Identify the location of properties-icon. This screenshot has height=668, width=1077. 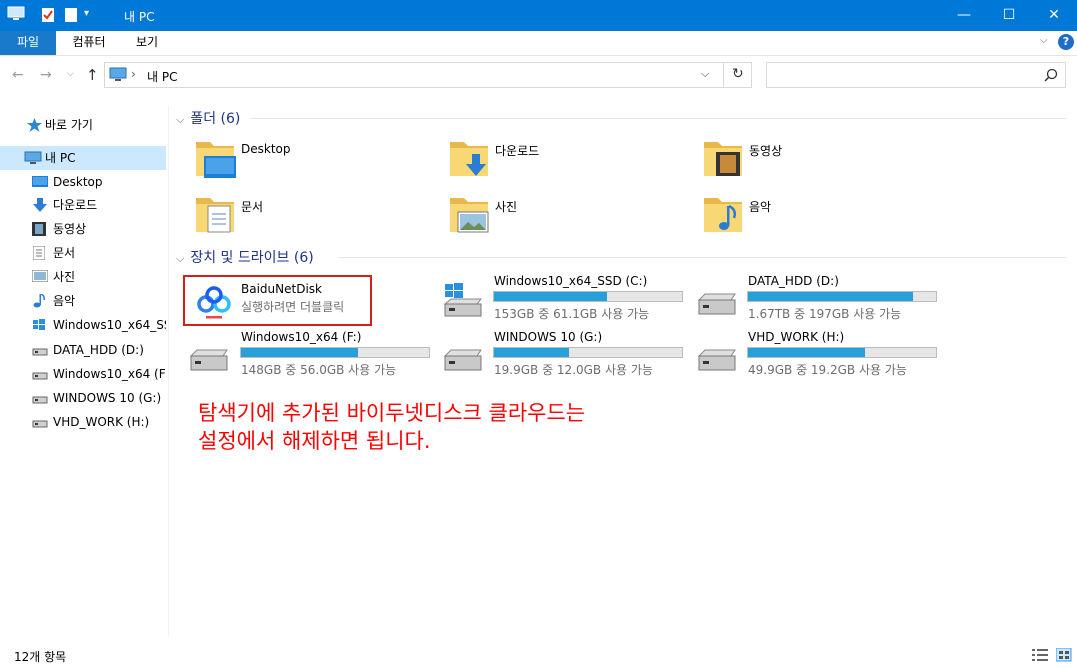
(48, 15).